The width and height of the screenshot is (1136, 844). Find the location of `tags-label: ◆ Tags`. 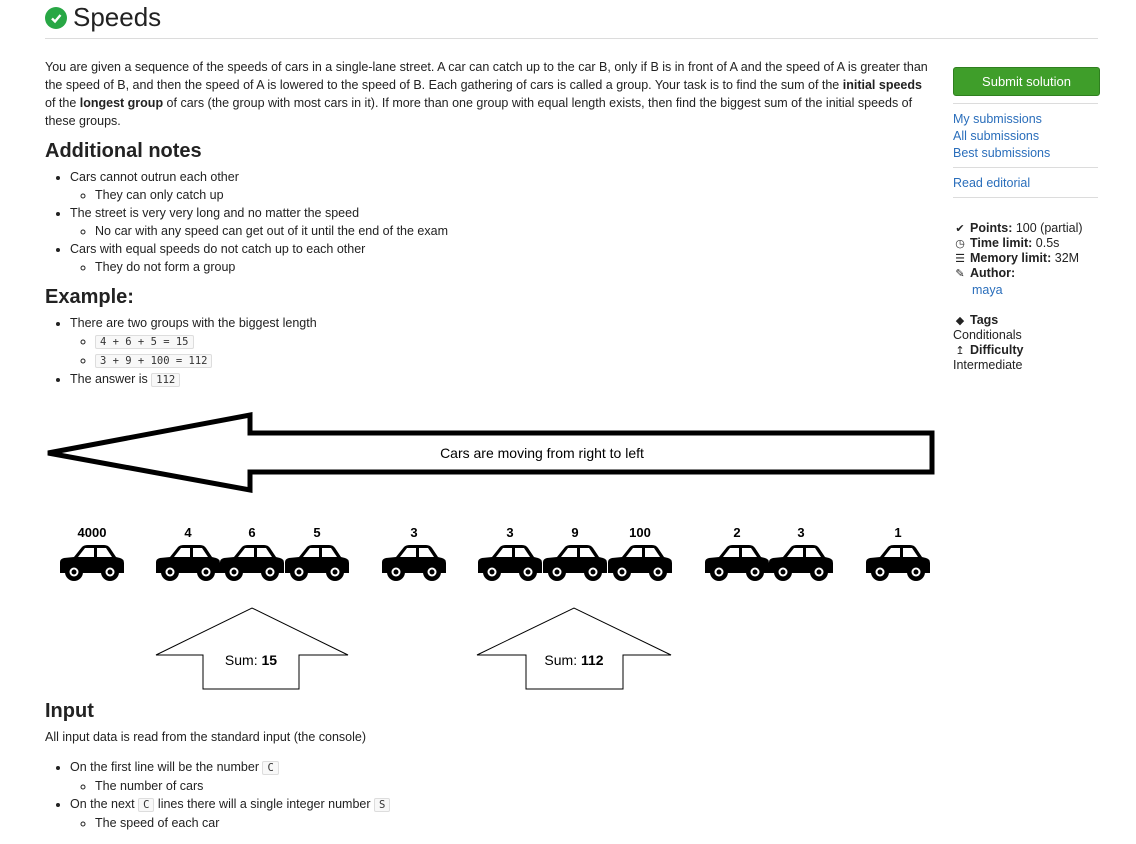

tags-label: ◆ Tags is located at coordinates (975, 321).